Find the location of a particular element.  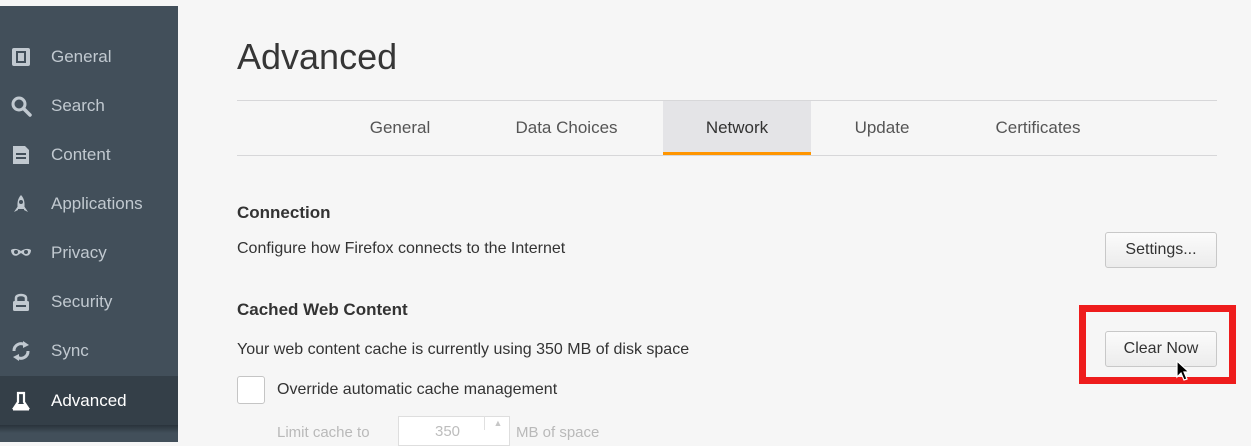

sidebar-item-security: Security is located at coordinates (89, 301).